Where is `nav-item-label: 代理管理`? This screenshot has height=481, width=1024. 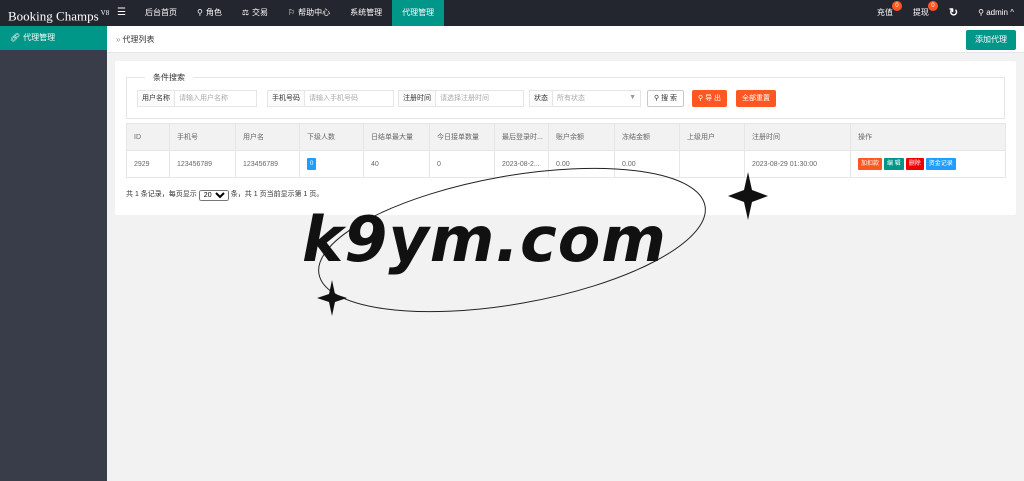
nav-item-label: 代理管理 is located at coordinates (418, 12).